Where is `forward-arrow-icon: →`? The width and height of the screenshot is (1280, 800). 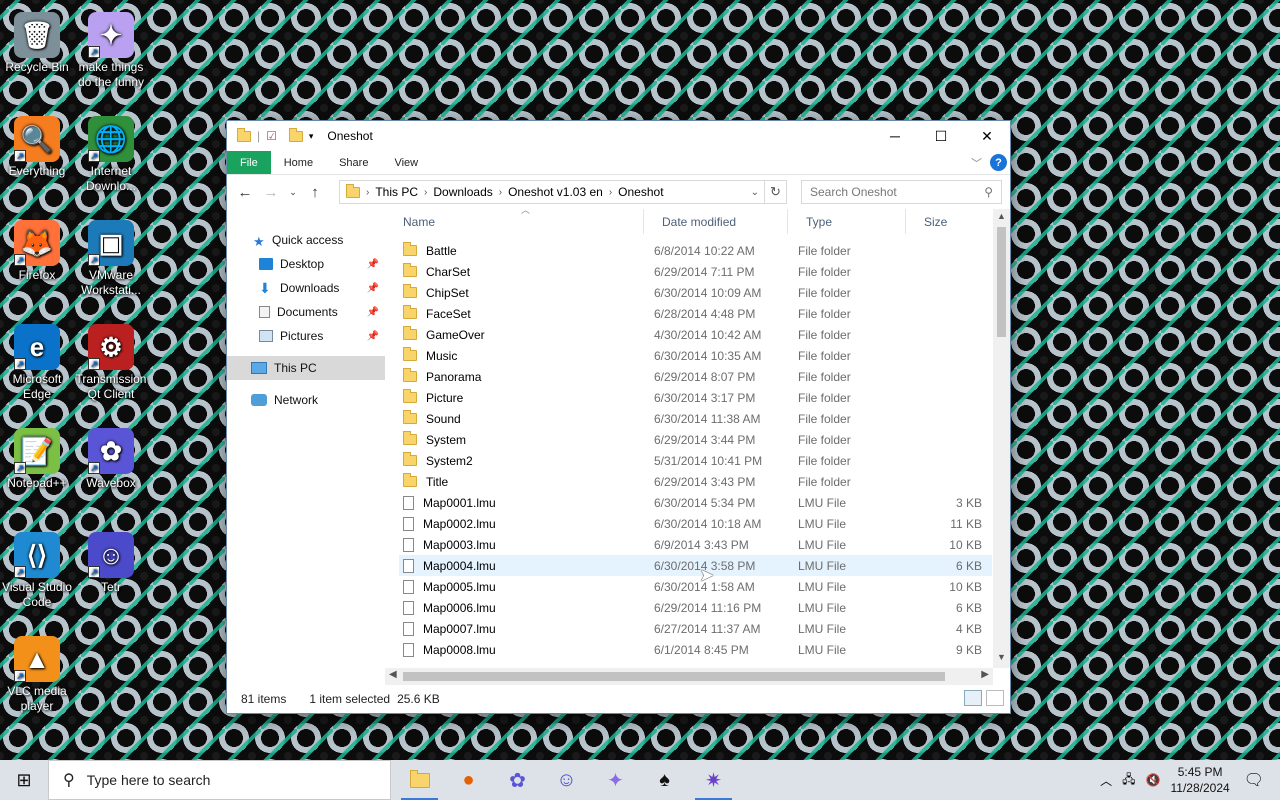 forward-arrow-icon: → is located at coordinates (271, 192).